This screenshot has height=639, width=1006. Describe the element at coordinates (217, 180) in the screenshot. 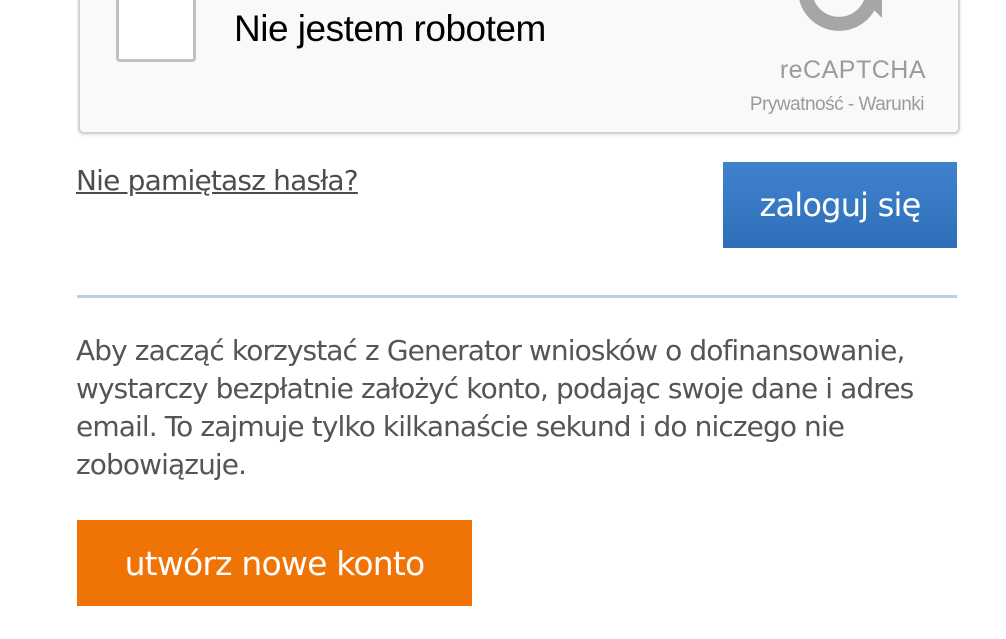

I see `forgot-password-link: Nie pamiętasz hasła?` at that location.